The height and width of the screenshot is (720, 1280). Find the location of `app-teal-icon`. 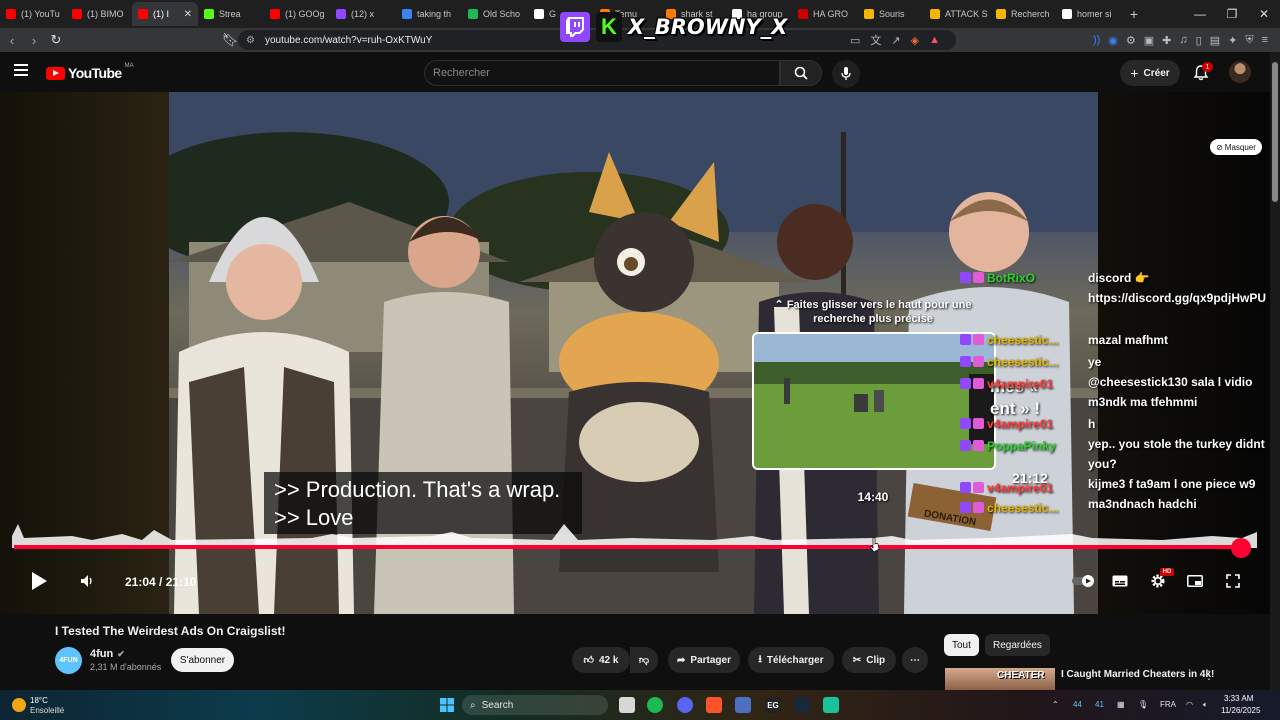

app-teal-icon is located at coordinates (831, 705).